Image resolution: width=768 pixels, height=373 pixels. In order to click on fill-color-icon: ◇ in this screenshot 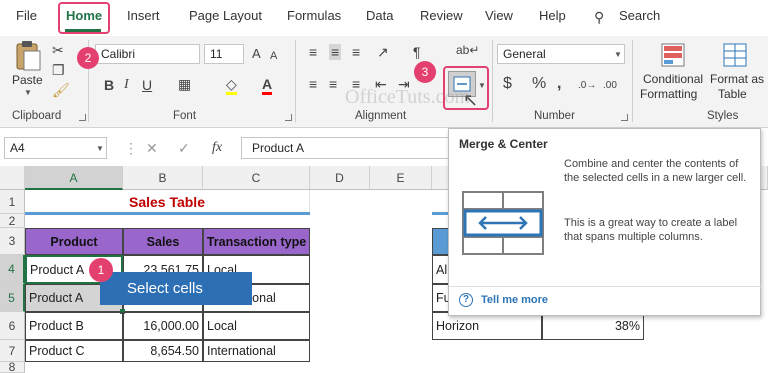, I will do `click(231, 85)`.